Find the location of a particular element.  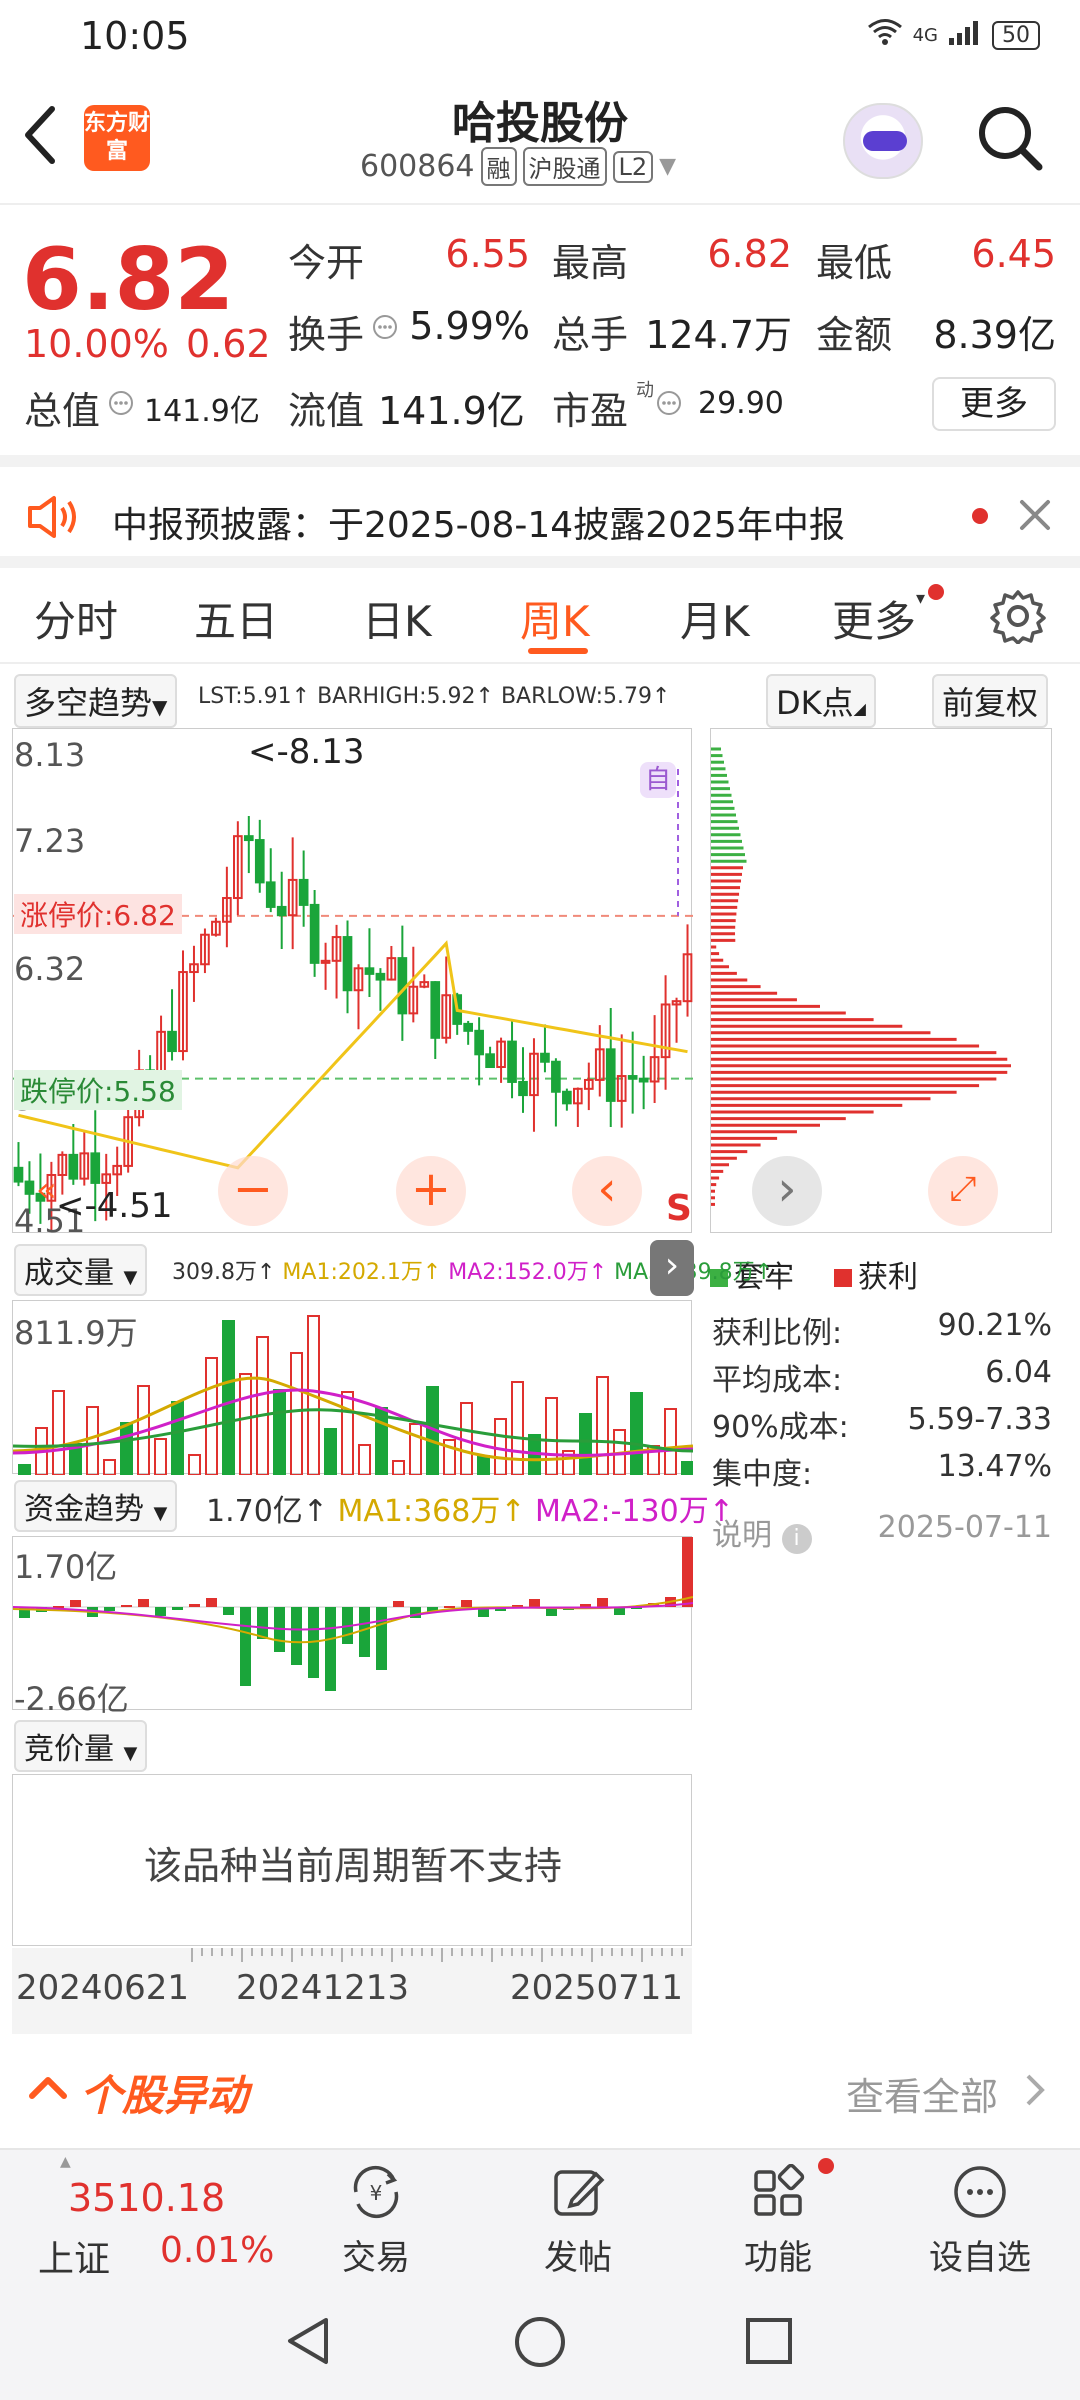

low-label: 最低 is located at coordinates (854, 263).